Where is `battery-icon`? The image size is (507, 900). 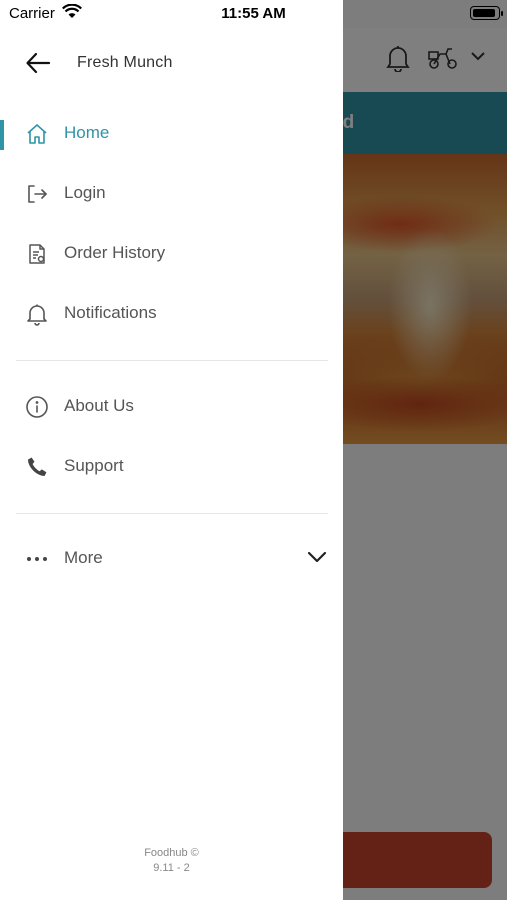 battery-icon is located at coordinates (486, 13).